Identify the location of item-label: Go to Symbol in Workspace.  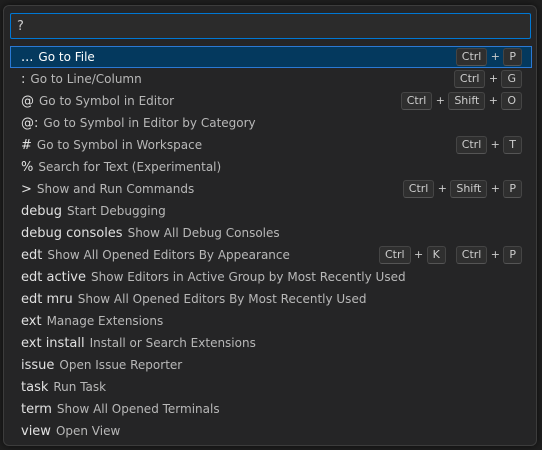
(119, 145).